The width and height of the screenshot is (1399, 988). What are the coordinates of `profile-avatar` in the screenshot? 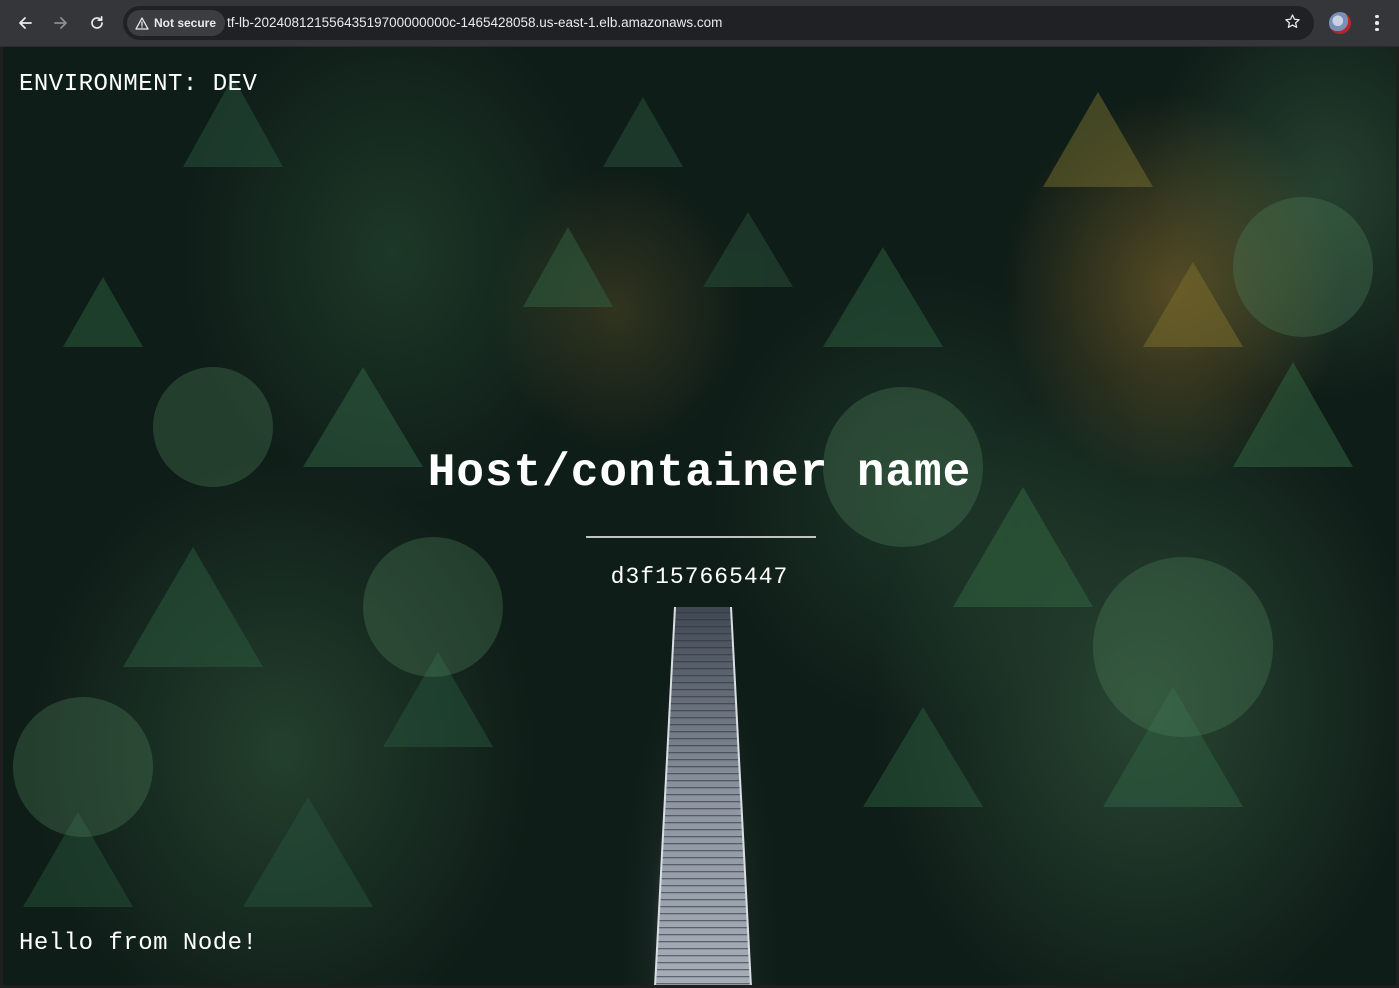 It's located at (1340, 23).